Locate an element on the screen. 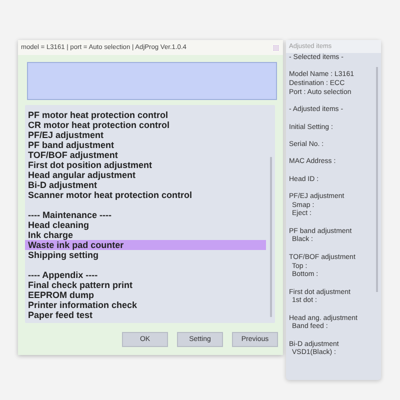 The width and height of the screenshot is (400, 400). menu-item: PF motor heat protection control is located at coordinates (147, 115).